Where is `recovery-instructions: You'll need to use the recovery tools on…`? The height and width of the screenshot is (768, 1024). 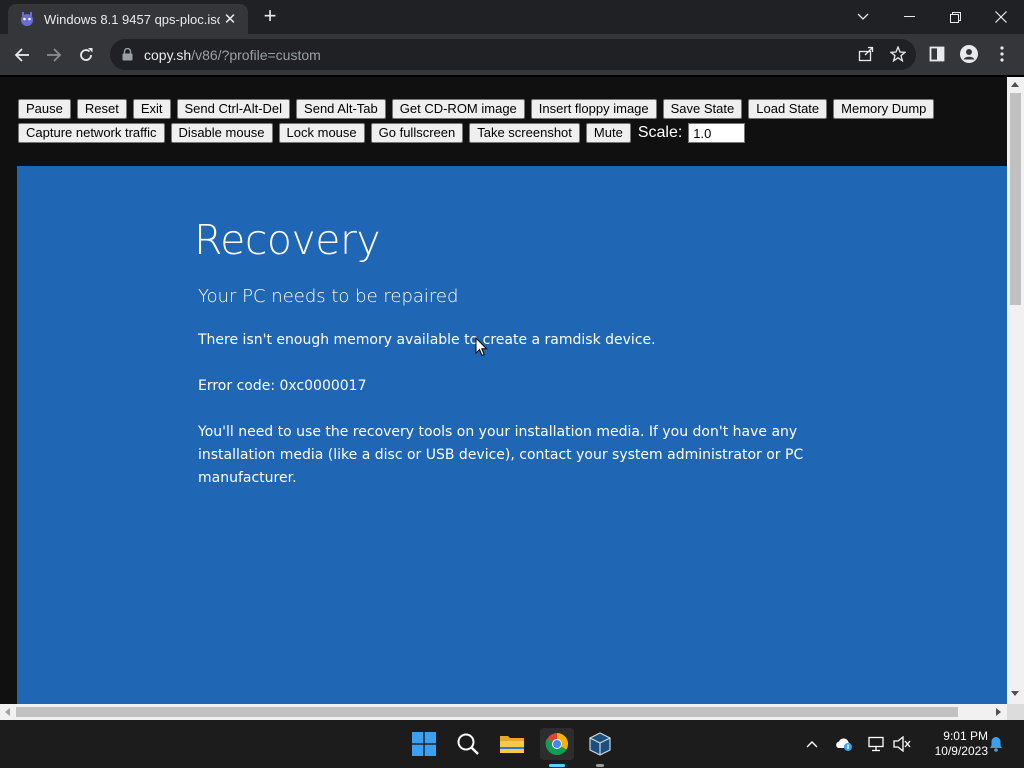
recovery-instructions: You'll need to use the recovery tools on… is located at coordinates (501, 455).